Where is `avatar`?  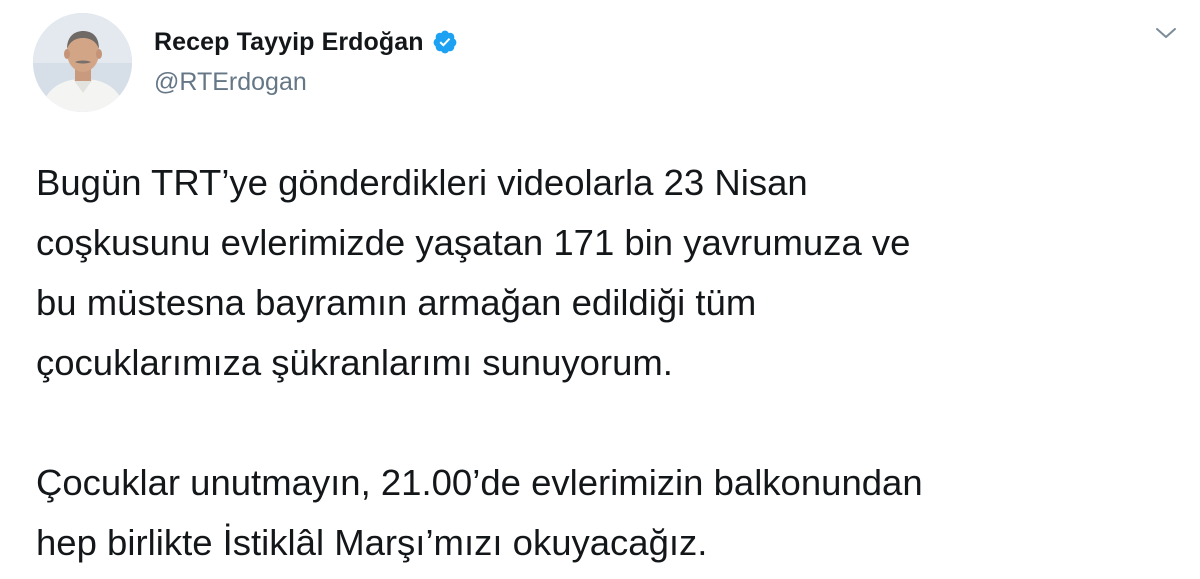
avatar is located at coordinates (82, 62).